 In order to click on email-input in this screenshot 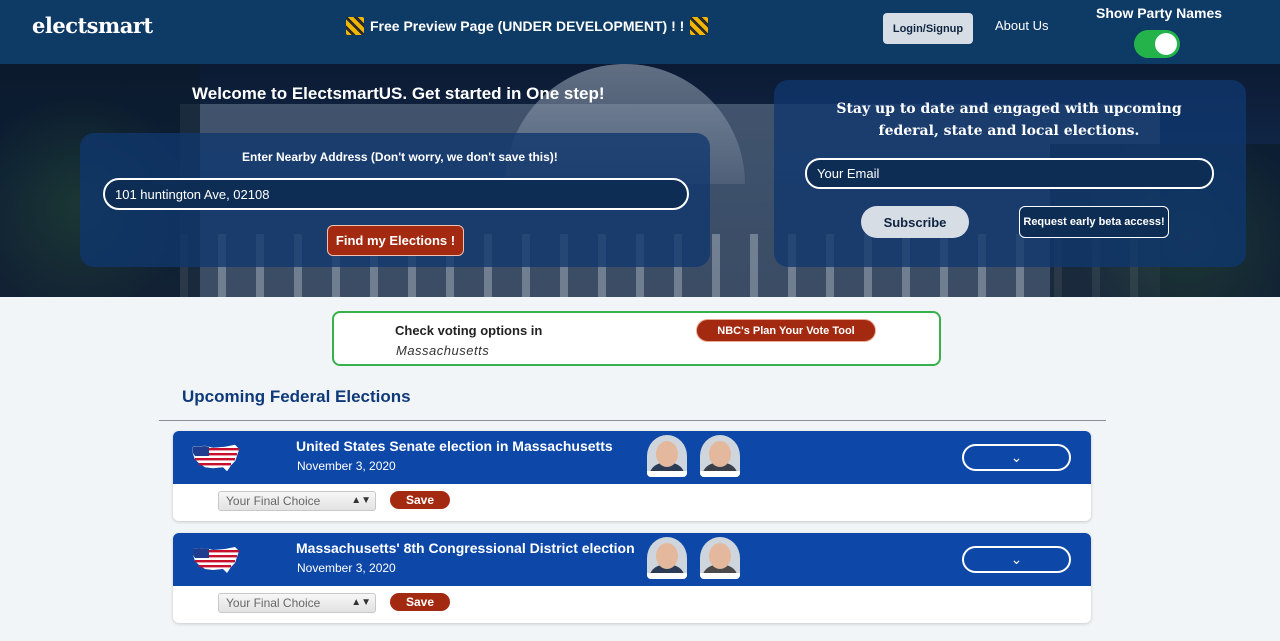, I will do `click(1009, 173)`.